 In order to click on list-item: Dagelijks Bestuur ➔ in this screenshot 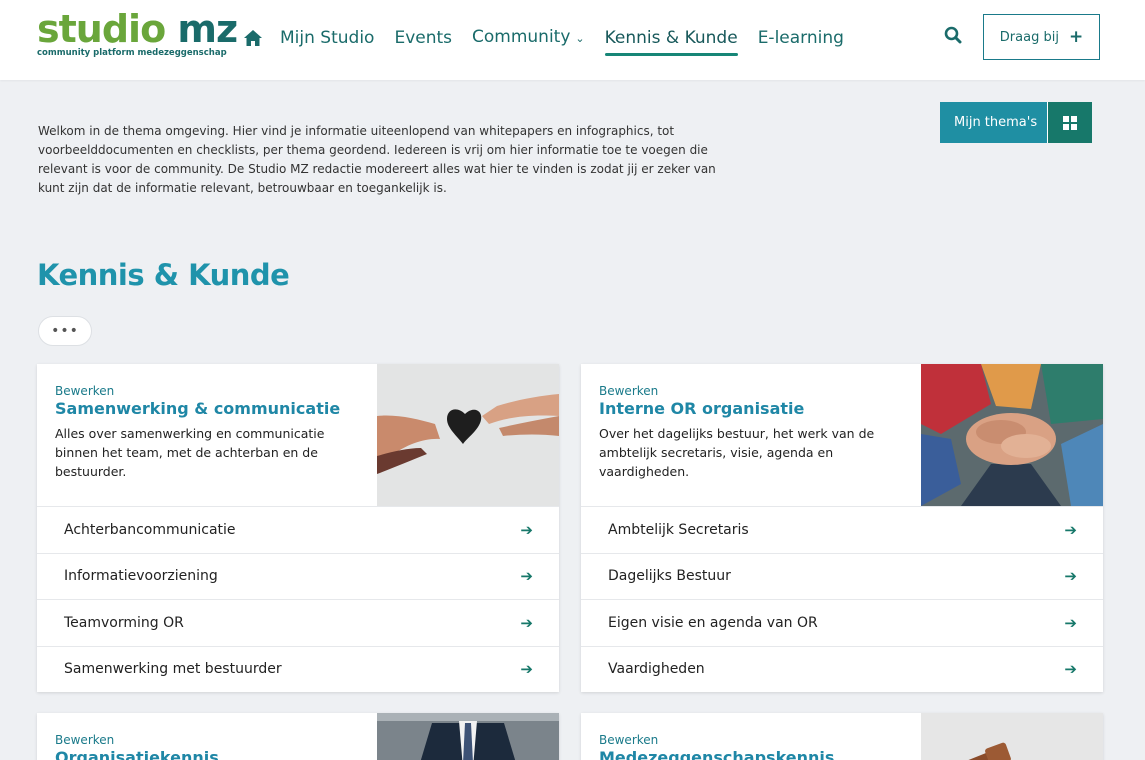, I will do `click(842, 576)`.